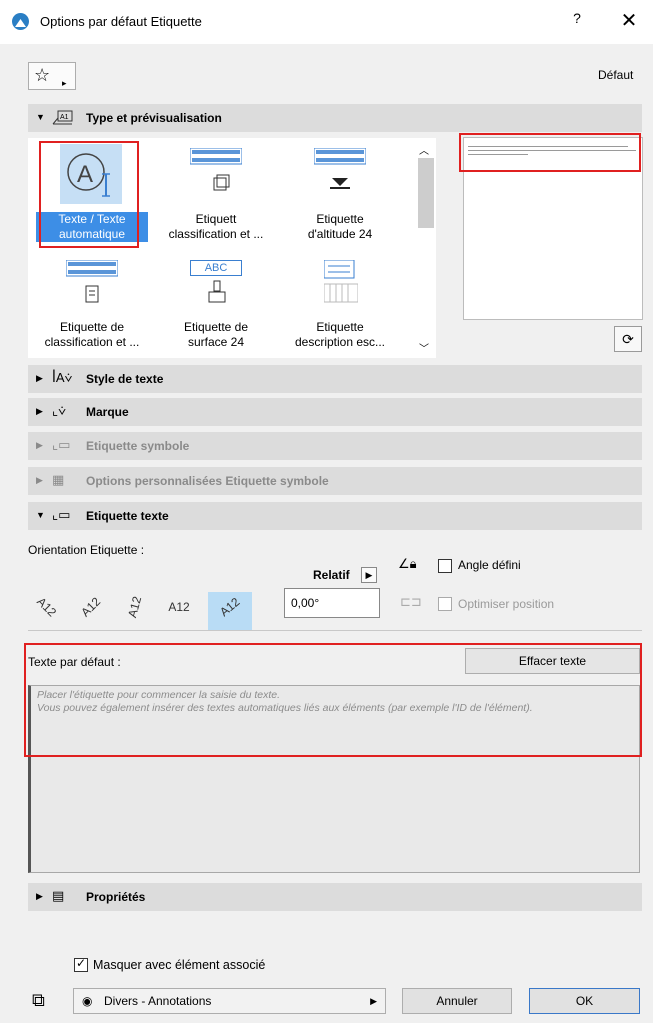 Image resolution: width=653 pixels, height=1023 pixels. Describe the element at coordinates (445, 566) in the screenshot. I see `angle-defini-checkbox` at that location.